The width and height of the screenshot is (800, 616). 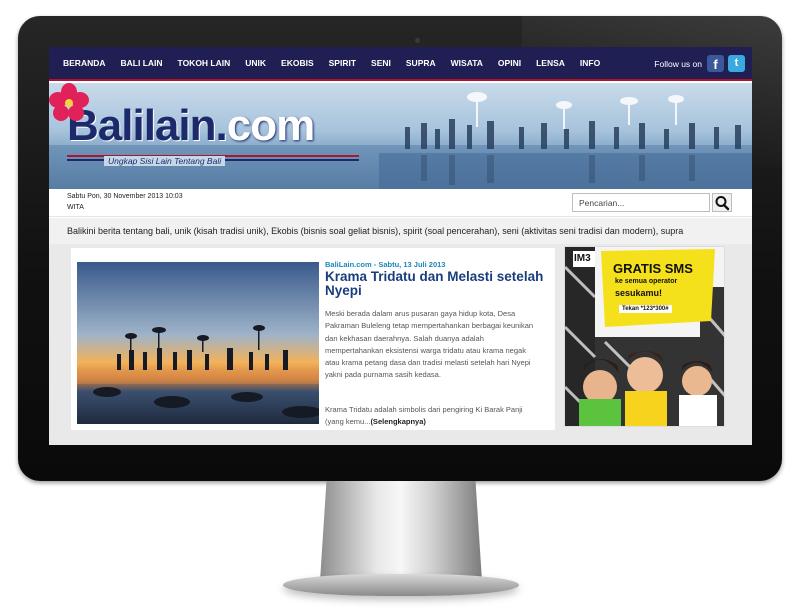 I want to click on nav-beranda: BERANDA, so click(x=84, y=63).